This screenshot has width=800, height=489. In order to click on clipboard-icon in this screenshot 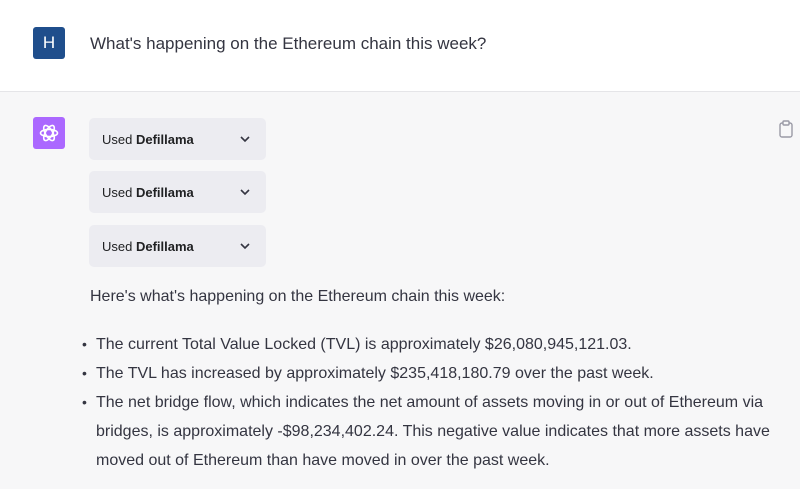, I will do `click(786, 129)`.